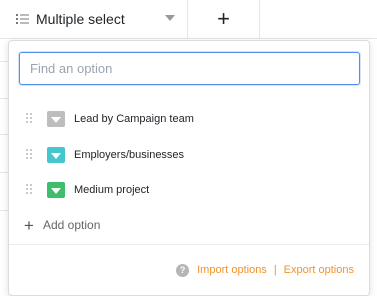 The height and width of the screenshot is (296, 377). What do you see at coordinates (189, 244) in the screenshot?
I see `footer-divider` at bounding box center [189, 244].